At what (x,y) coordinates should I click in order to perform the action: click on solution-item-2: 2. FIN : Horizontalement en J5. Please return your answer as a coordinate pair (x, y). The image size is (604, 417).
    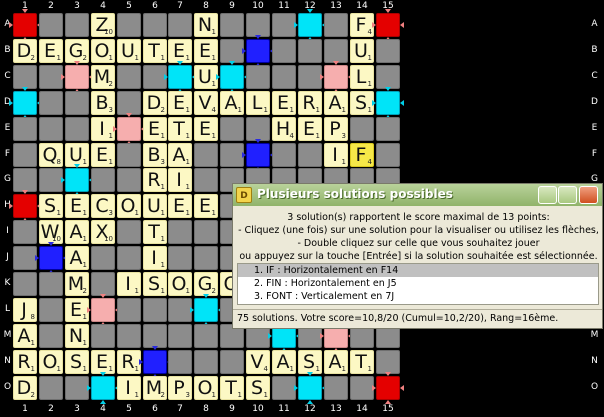
    Looking at the image, I should click on (418, 283).